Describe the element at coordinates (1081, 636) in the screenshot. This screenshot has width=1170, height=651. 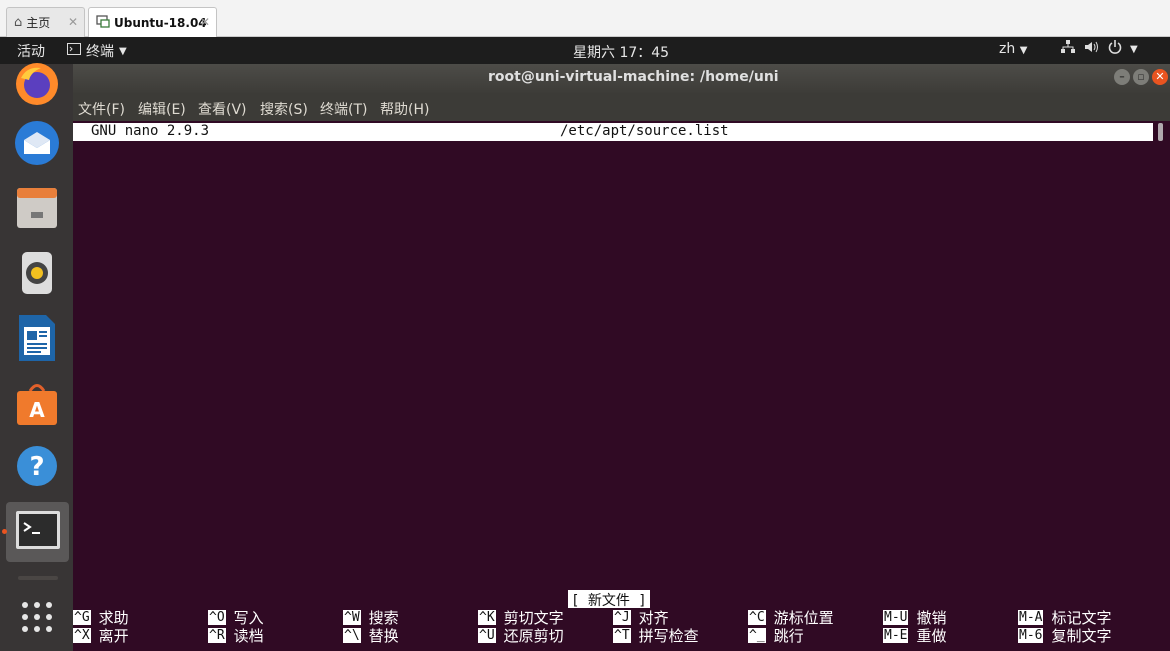
I see `shortcut-label: 复制文字` at that location.